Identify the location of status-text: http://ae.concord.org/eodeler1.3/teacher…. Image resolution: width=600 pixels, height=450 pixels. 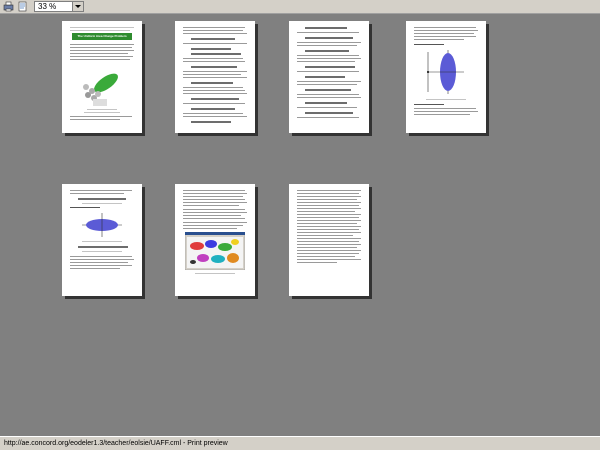
(116, 443).